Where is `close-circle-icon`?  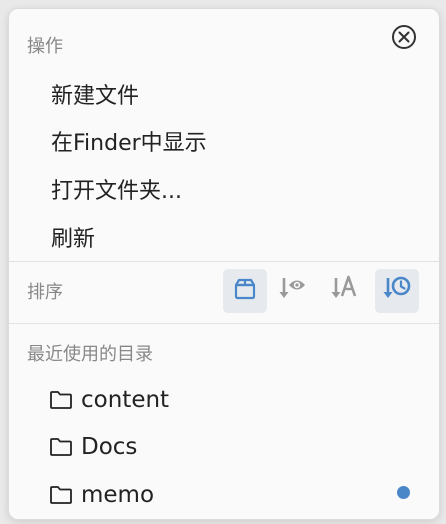 close-circle-icon is located at coordinates (404, 39).